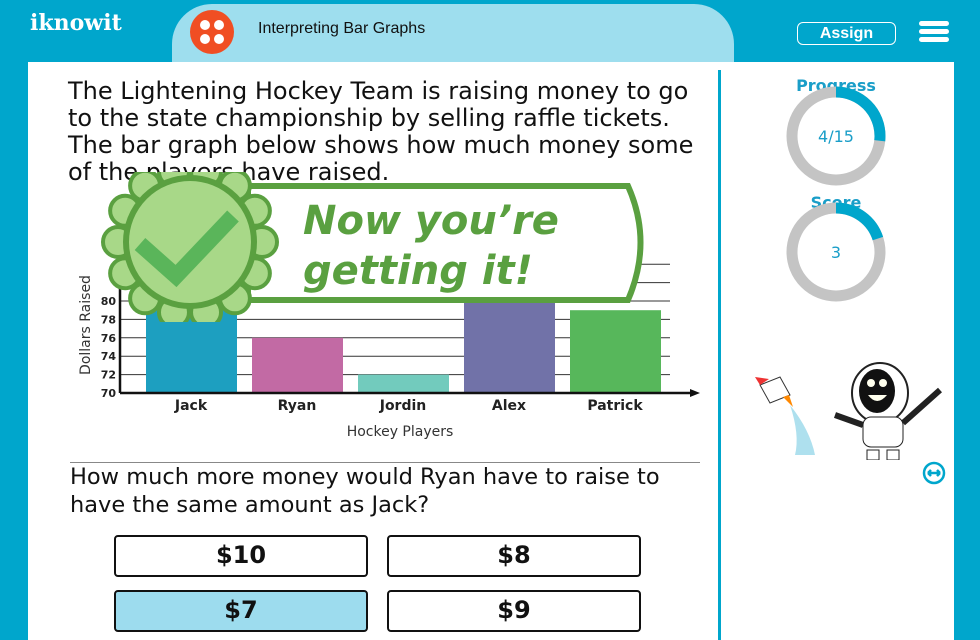 Image resolution: width=980 pixels, height=640 pixels. I want to click on y-tick-label: 72, so click(108, 375).